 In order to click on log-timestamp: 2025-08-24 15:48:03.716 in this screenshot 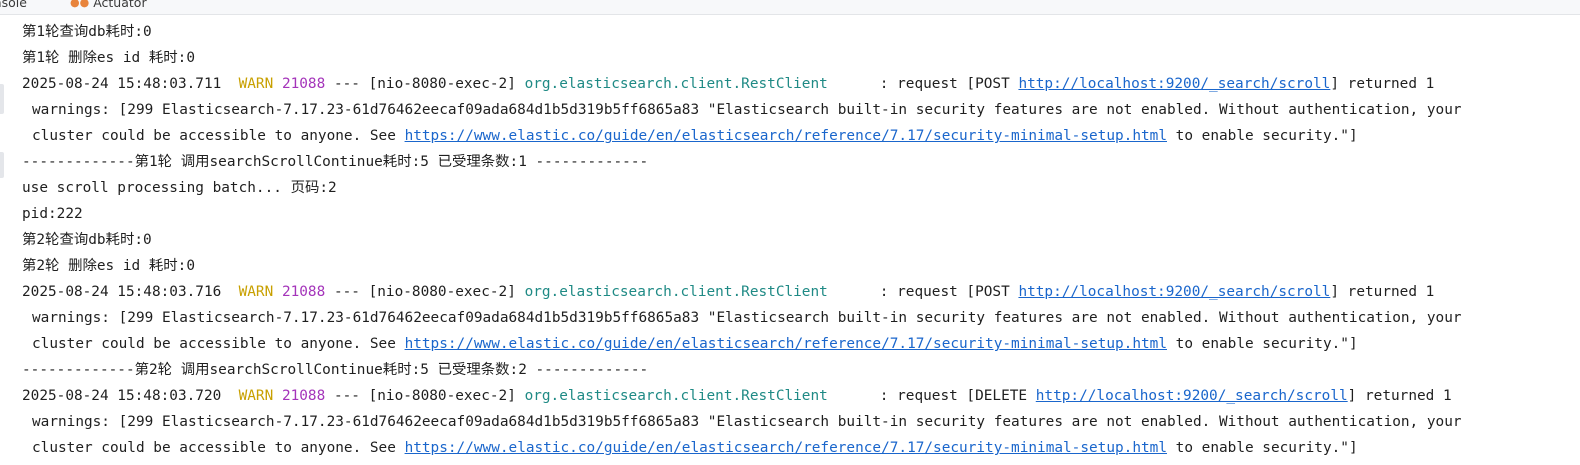, I will do `click(122, 292)`.